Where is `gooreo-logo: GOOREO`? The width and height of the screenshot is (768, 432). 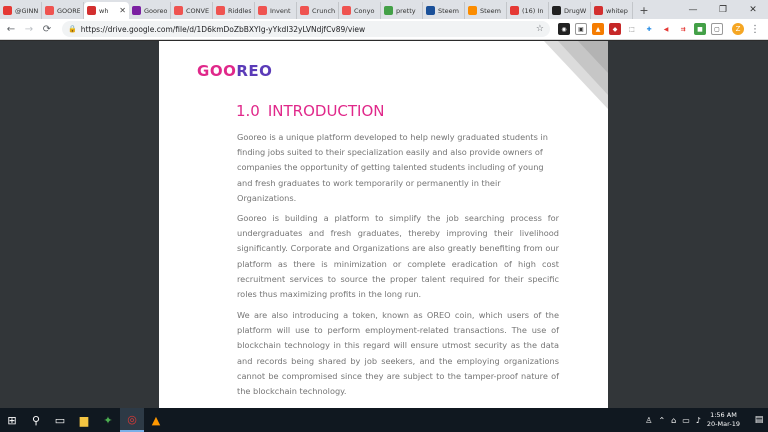 gooreo-logo: GOOREO is located at coordinates (235, 71).